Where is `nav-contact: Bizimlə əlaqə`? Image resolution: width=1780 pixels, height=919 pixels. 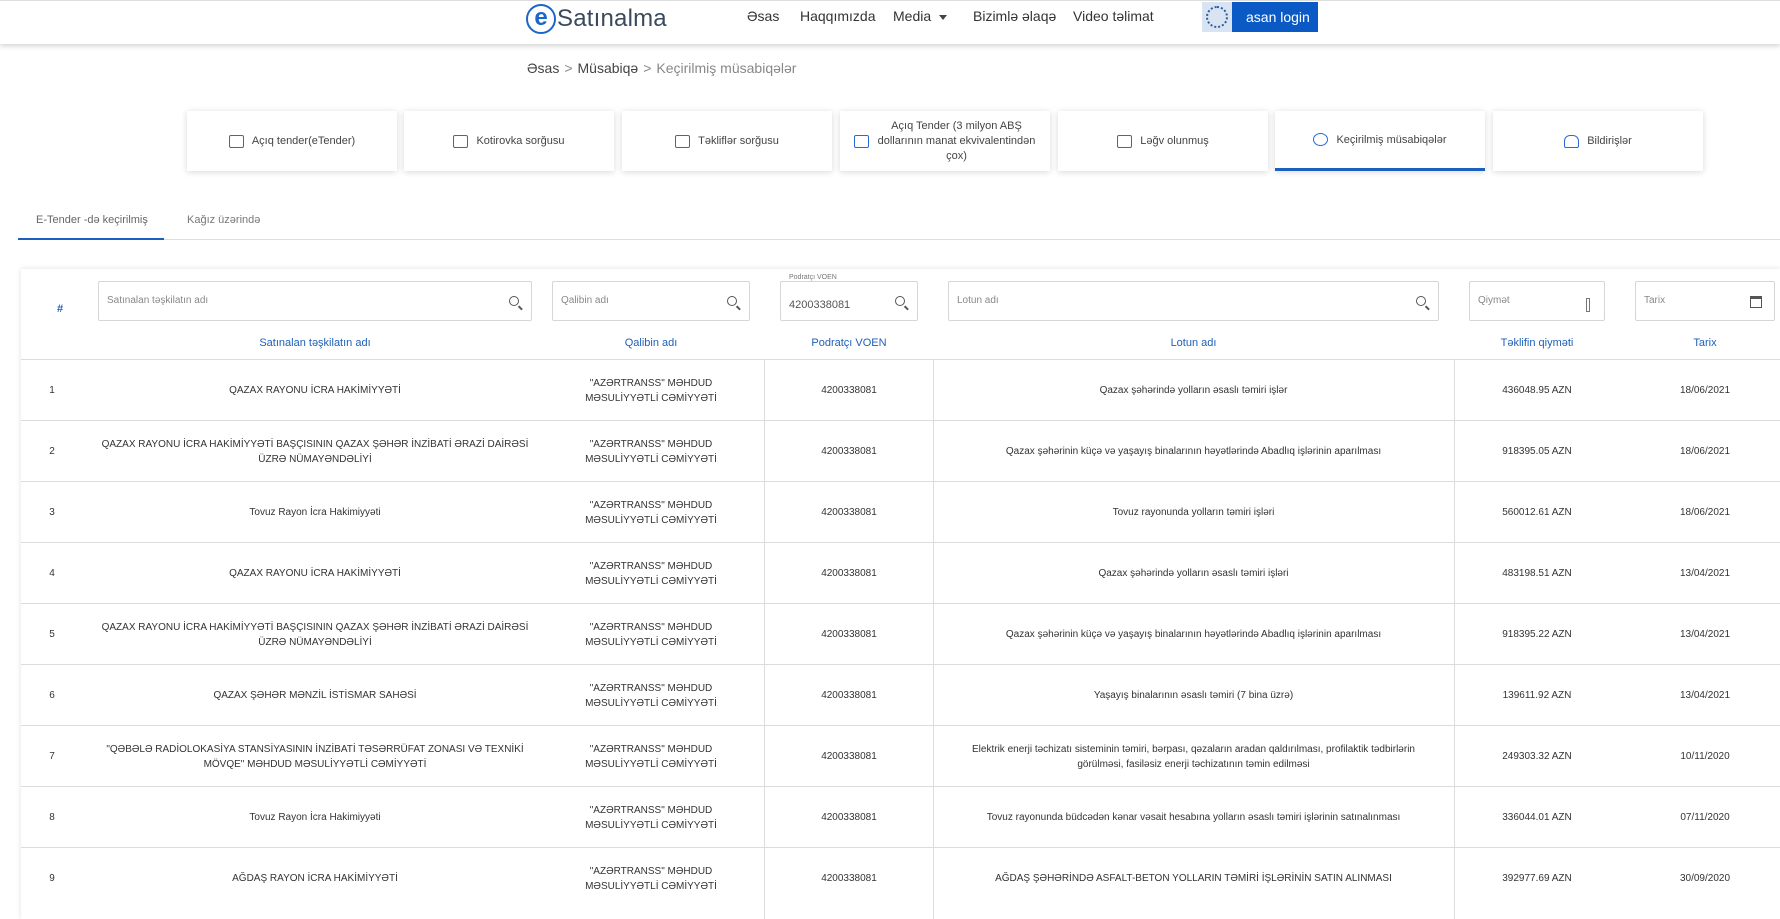
nav-contact: Bizimlə əlaqə is located at coordinates (1014, 16).